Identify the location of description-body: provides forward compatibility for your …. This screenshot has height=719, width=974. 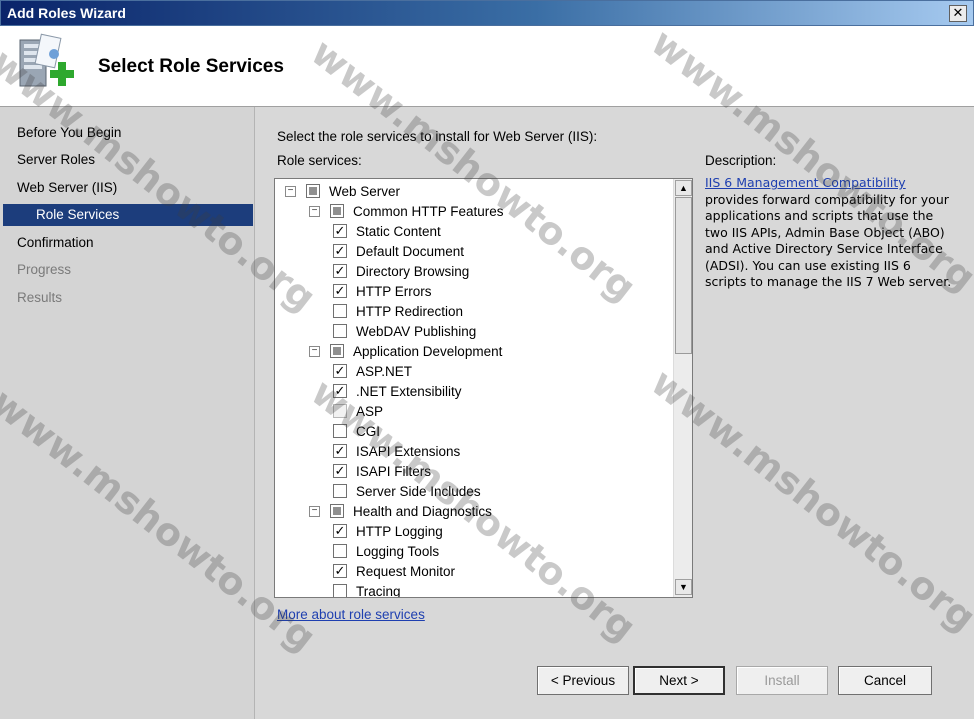
(828, 240).